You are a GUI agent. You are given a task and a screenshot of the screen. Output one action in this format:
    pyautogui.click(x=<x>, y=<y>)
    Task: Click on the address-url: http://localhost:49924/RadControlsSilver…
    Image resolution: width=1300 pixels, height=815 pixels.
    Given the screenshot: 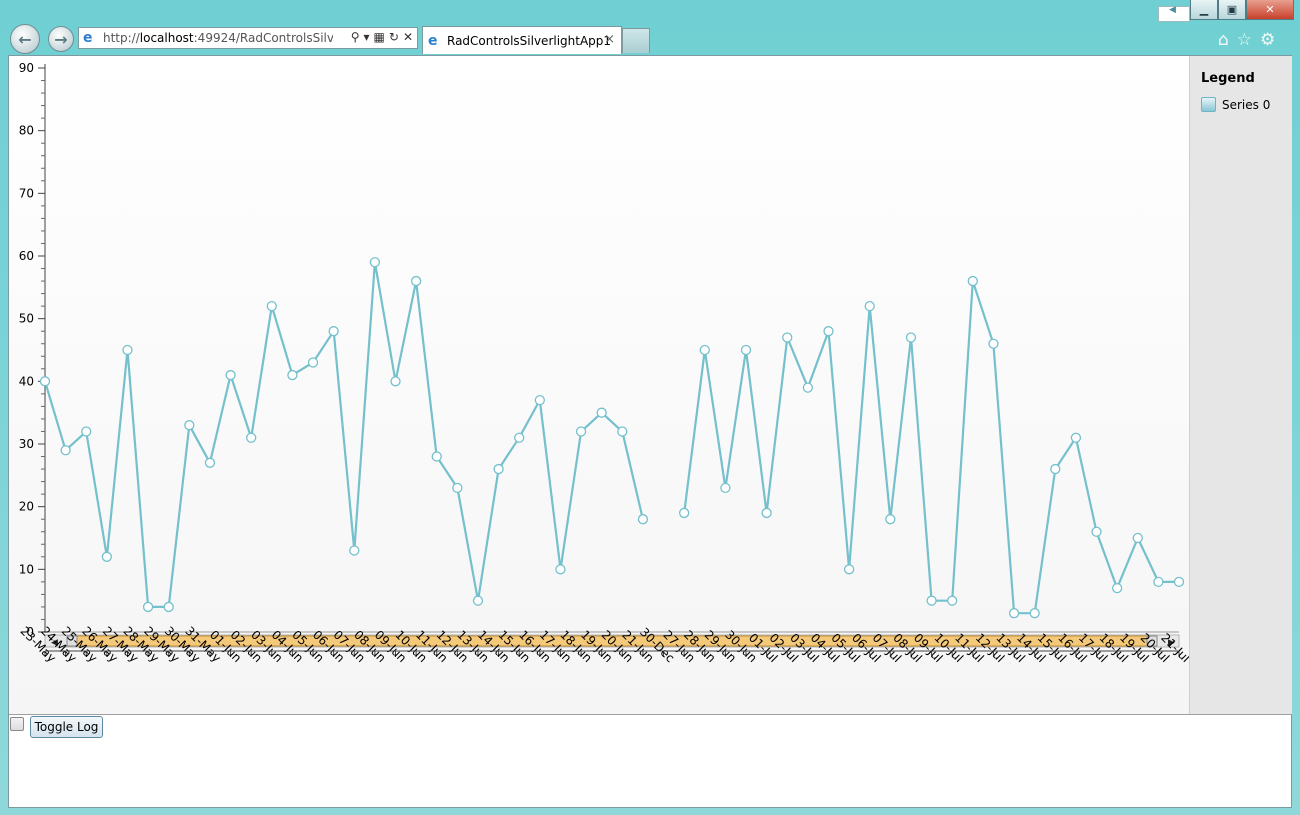 What is the action you would take?
    pyautogui.click(x=218, y=38)
    